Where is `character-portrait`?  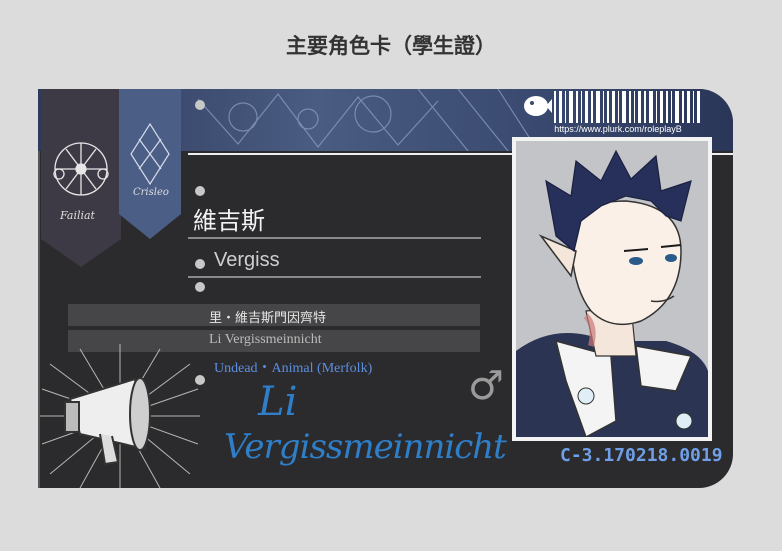
character-portrait is located at coordinates (612, 289).